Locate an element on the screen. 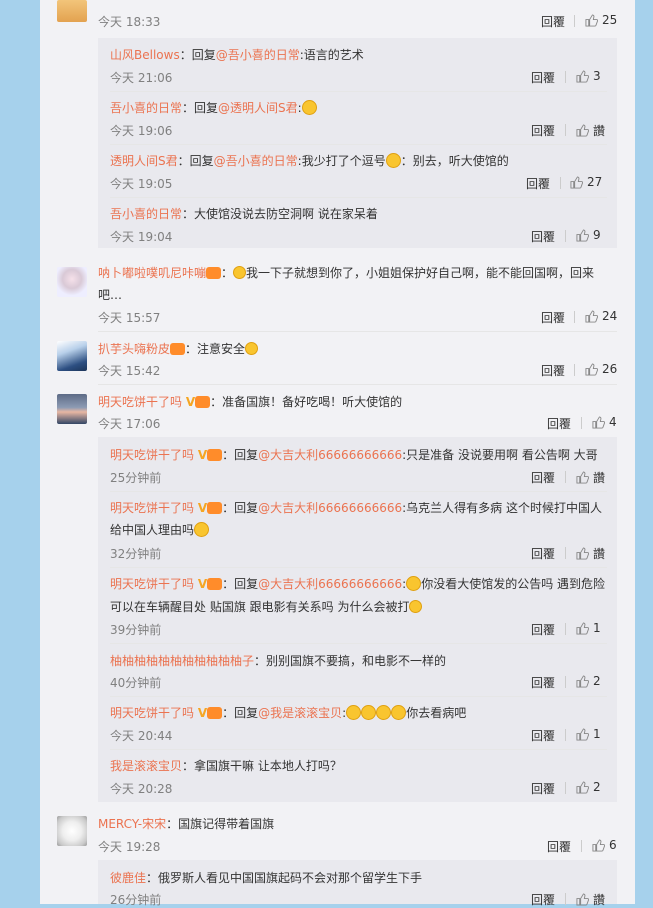 The width and height of the screenshot is (653, 908). verified-v-icon: V is located at coordinates (202, 584).